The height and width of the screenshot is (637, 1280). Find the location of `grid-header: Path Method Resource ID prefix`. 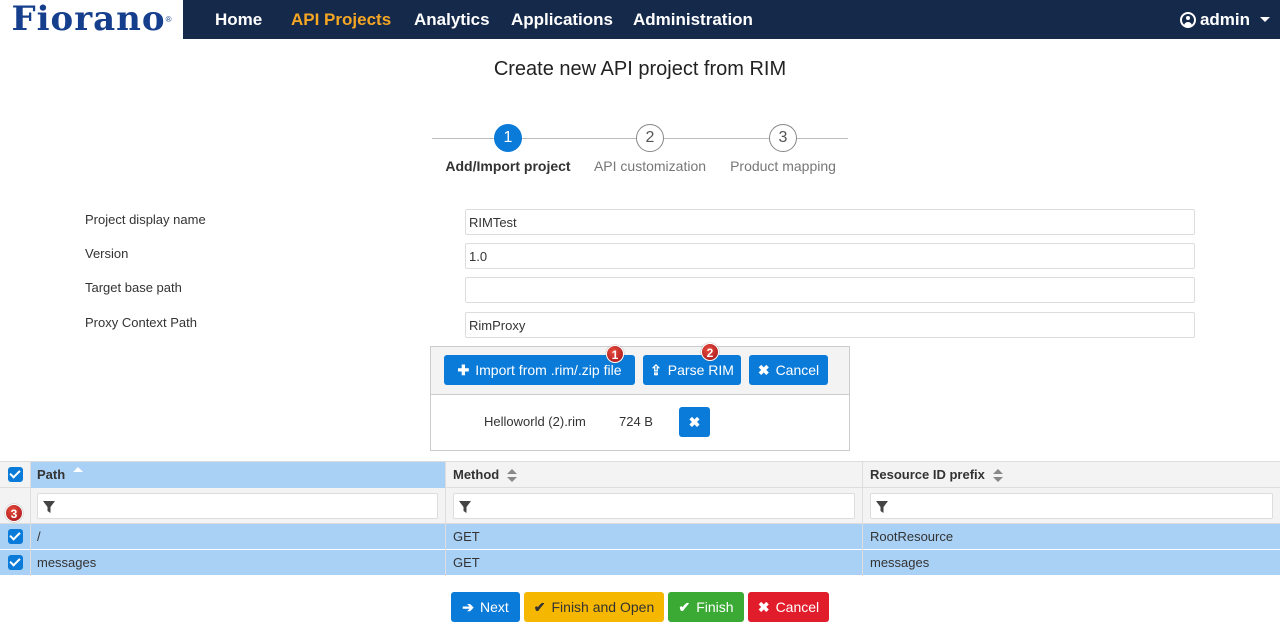

grid-header: Path Method Resource ID prefix is located at coordinates (640, 474).